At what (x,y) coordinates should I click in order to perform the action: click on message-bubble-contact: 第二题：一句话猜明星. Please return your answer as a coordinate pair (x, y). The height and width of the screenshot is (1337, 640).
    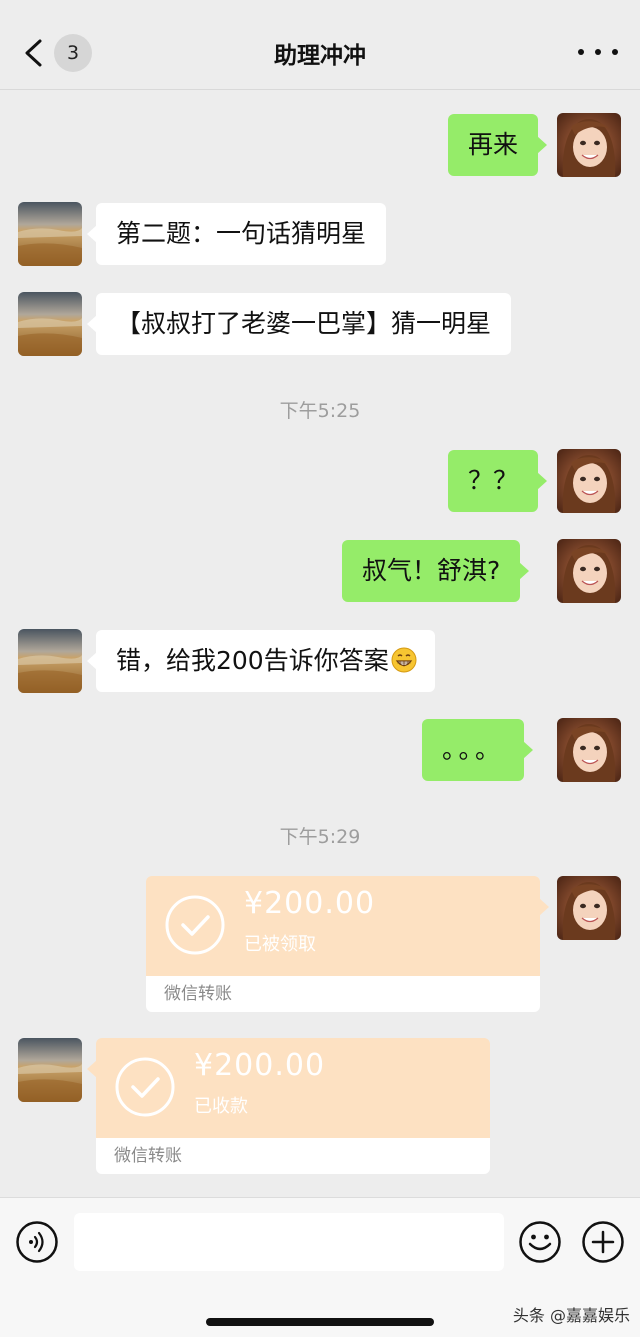
    Looking at the image, I should click on (236, 234).